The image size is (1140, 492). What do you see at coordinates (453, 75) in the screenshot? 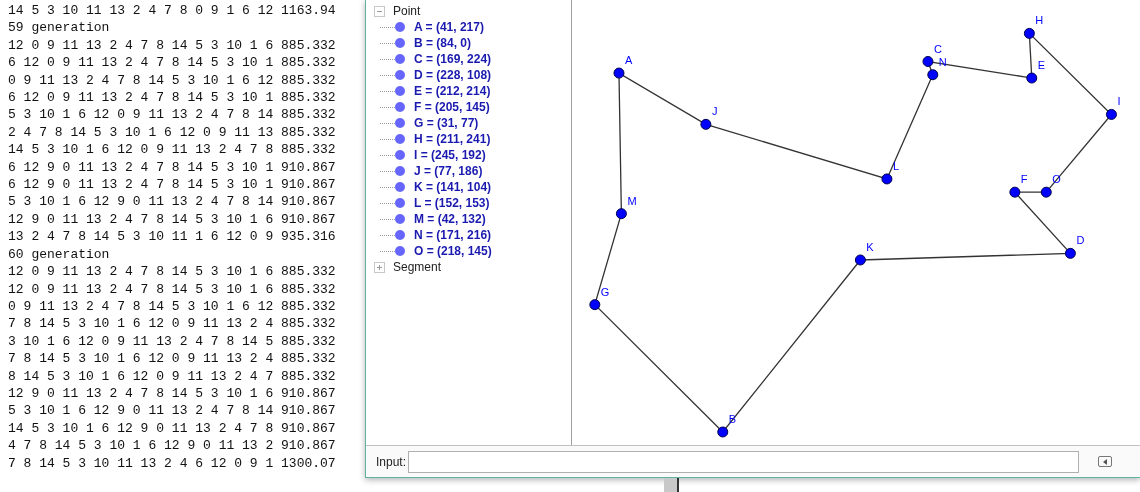
I see `point-definition: D = (228, 108)` at bounding box center [453, 75].